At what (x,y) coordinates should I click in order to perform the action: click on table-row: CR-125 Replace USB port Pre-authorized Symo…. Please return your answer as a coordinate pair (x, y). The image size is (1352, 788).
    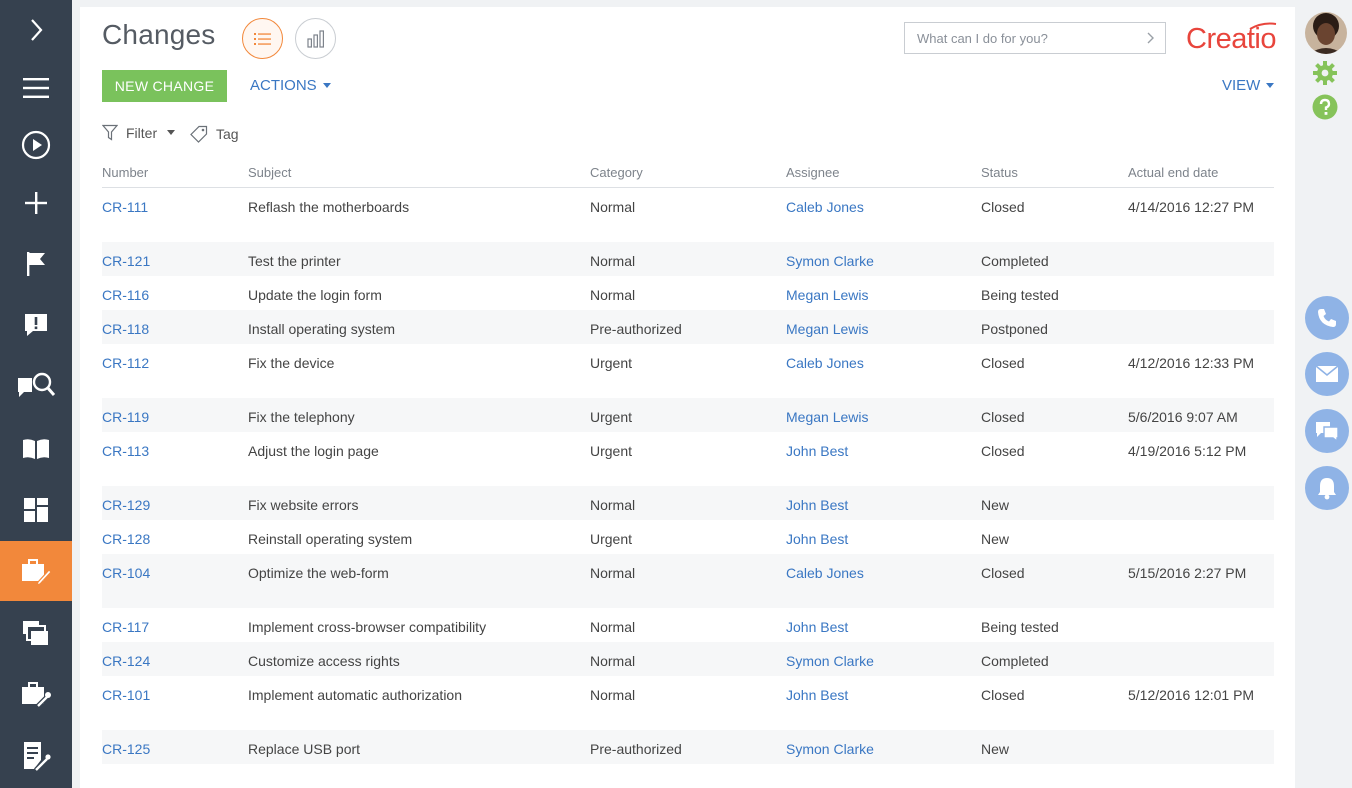
    Looking at the image, I should click on (688, 747).